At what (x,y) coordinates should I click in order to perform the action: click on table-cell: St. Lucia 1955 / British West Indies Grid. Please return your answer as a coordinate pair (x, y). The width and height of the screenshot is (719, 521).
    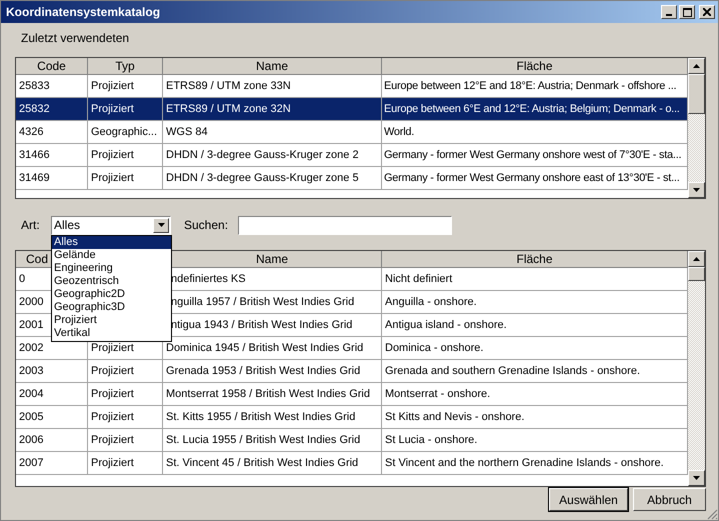
    Looking at the image, I should click on (272, 440).